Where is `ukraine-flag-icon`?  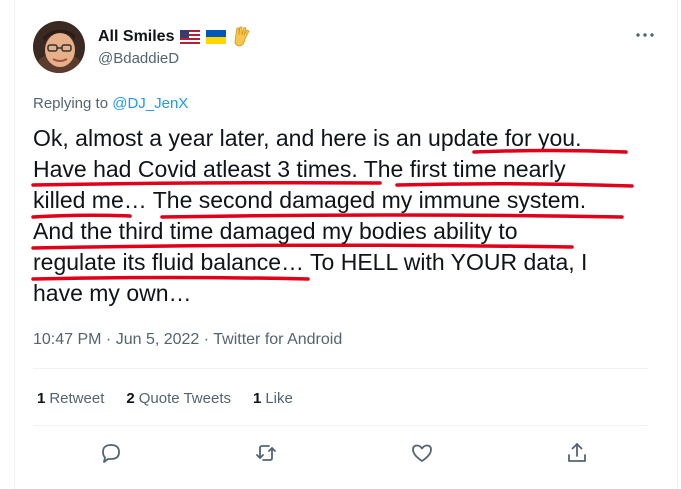 ukraine-flag-icon is located at coordinates (216, 37).